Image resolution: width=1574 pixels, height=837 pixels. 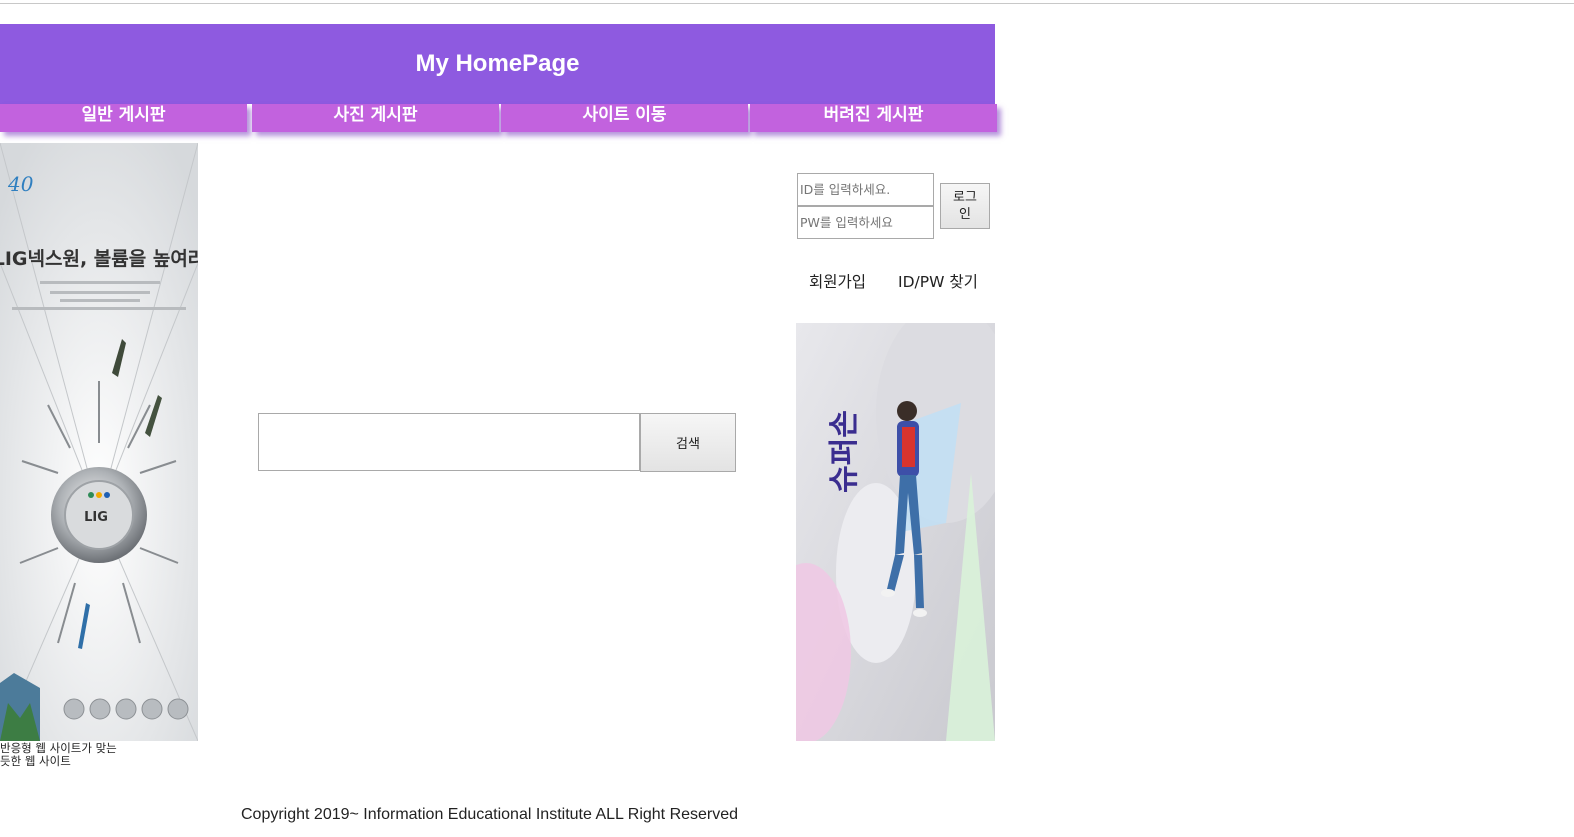 What do you see at coordinates (844, 451) in the screenshot?
I see `right-ad-banner-text: 슈퍼손` at bounding box center [844, 451].